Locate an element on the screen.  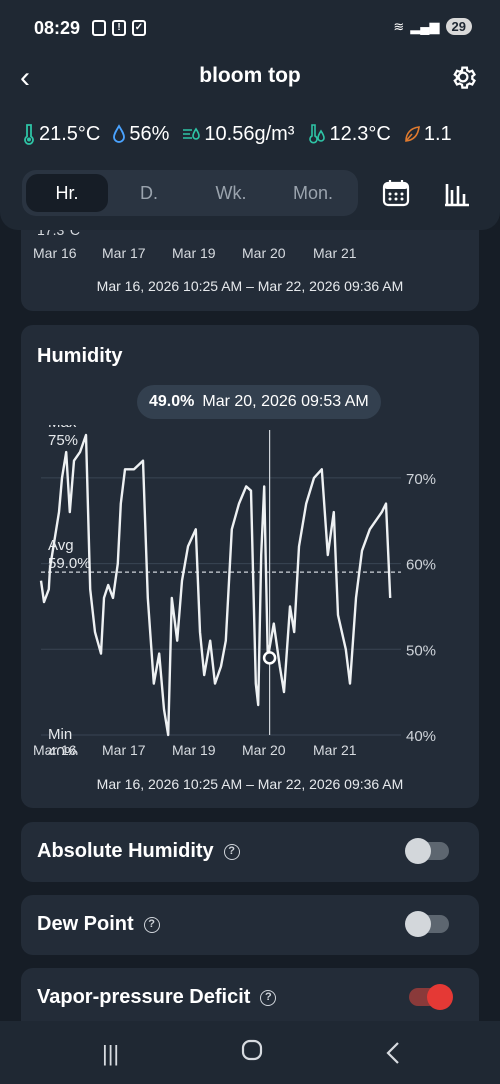
metric-absolute-humidity: 10.56g/m³ is located at coordinates (237, 134).